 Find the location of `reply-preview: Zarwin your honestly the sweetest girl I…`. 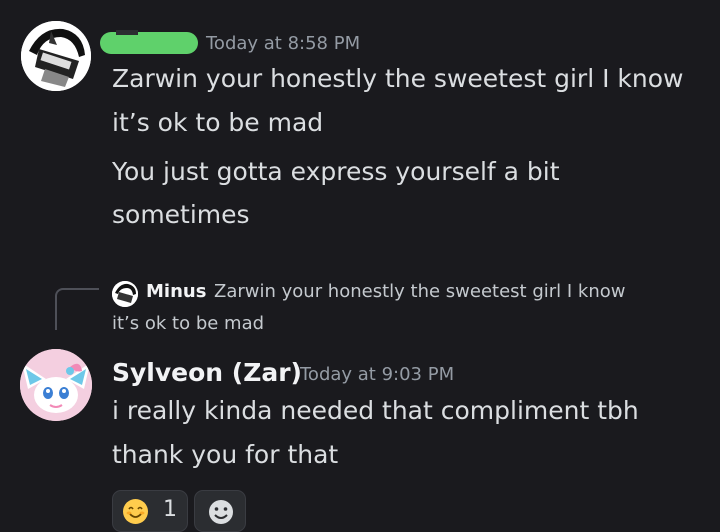

reply-preview: Zarwin your honestly the sweetest girl I… is located at coordinates (419, 291).